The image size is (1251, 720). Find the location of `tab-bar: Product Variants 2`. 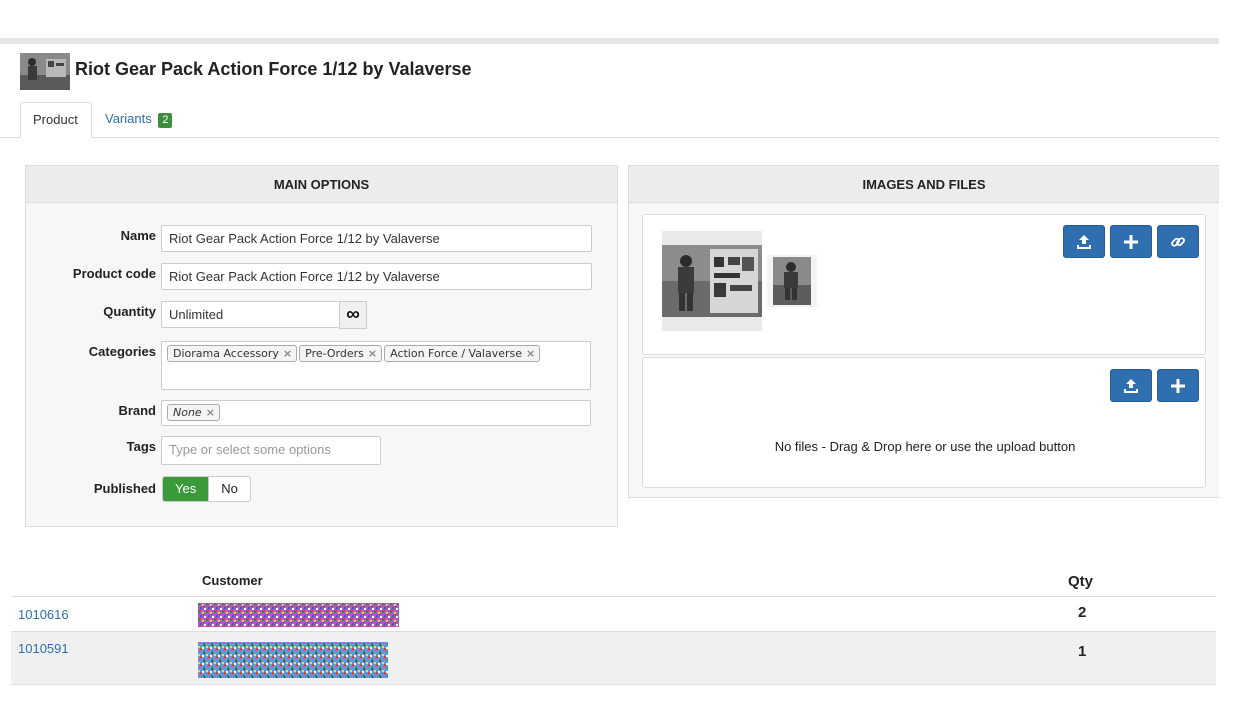

tab-bar: Product Variants 2 is located at coordinates (609, 120).